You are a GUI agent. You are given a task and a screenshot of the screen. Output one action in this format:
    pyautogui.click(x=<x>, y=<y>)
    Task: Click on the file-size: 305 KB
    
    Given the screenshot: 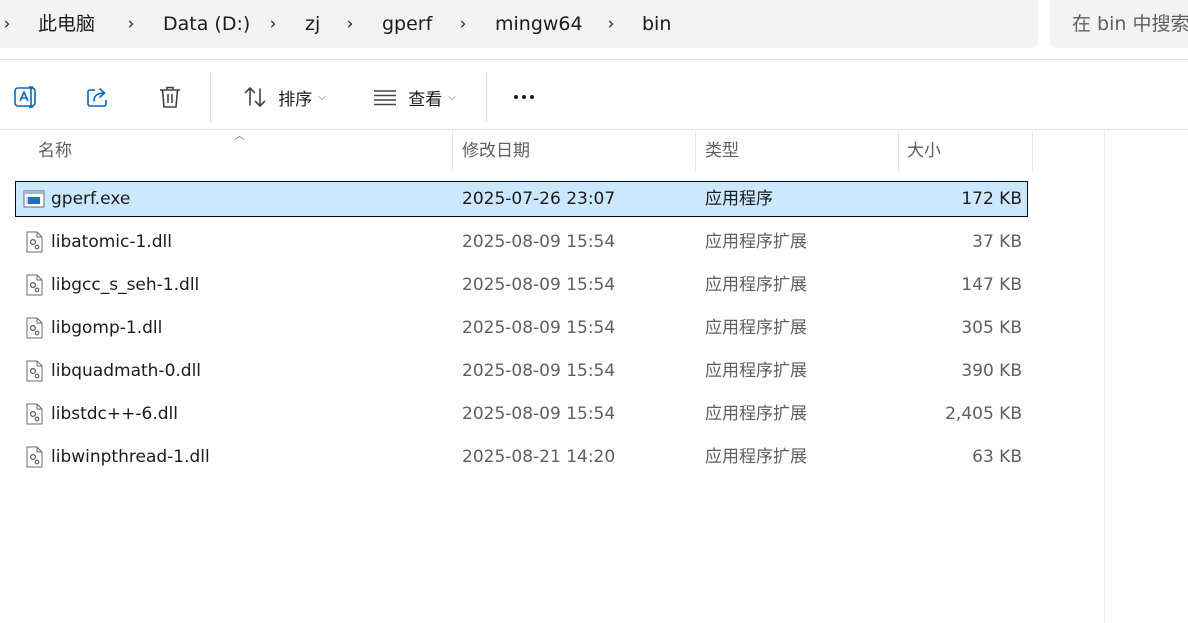 What is the action you would take?
    pyautogui.click(x=991, y=328)
    